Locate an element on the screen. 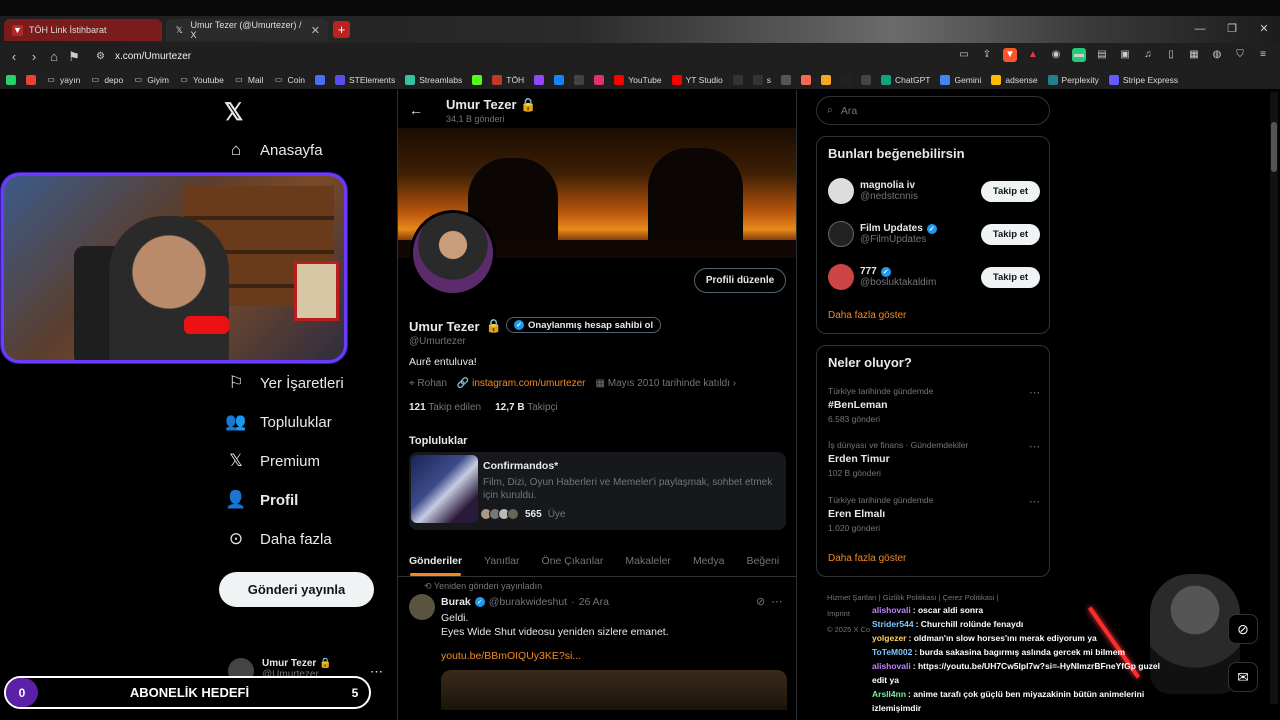 This screenshot has height=720, width=1280. tab-posts: Gönderiler is located at coordinates (435, 561).